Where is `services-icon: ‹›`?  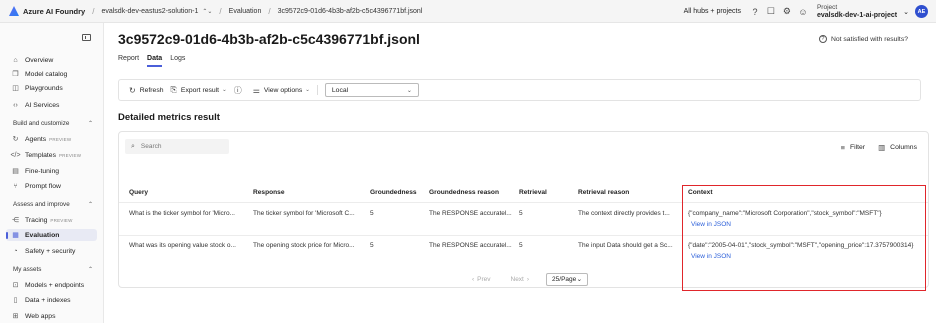
services-icon: ‹› is located at coordinates (15, 105).